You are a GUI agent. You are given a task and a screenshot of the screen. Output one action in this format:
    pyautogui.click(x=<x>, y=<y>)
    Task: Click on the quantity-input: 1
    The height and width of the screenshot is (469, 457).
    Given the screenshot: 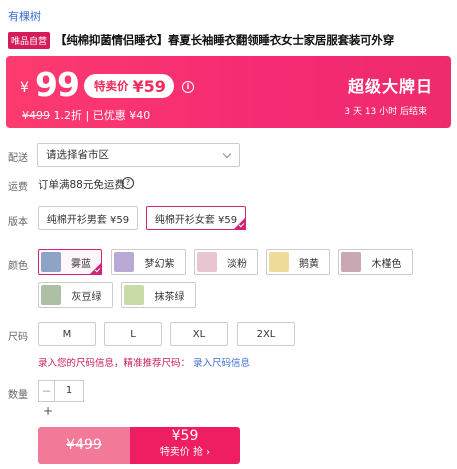 What is the action you would take?
    pyautogui.click(x=69, y=391)
    